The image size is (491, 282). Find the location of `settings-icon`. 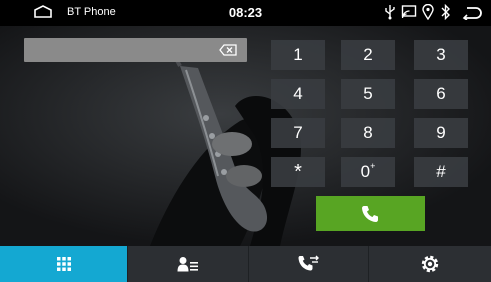

settings-icon is located at coordinates (430, 264).